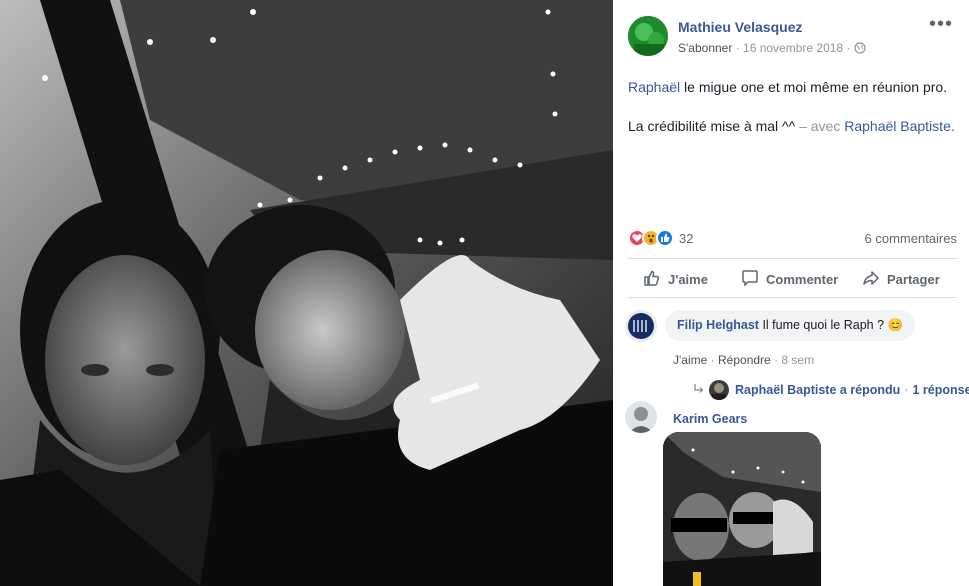 This screenshot has width=969, height=586. I want to click on comment-text: Il fume quoi le Raph ? 😊, so click(833, 325).